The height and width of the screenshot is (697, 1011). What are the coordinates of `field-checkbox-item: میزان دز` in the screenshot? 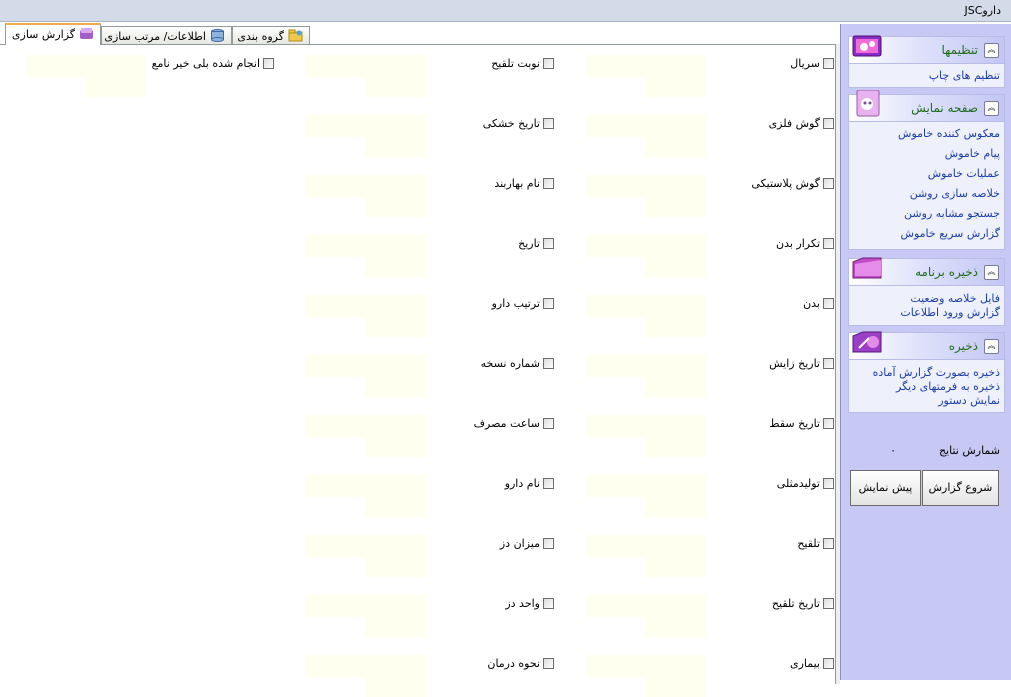 It's located at (527, 543).